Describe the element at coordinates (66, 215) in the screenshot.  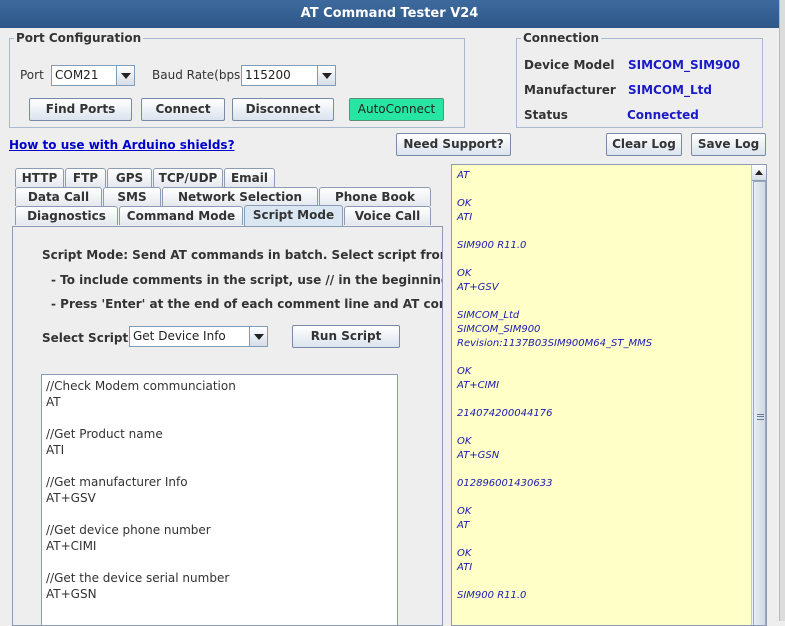
I see `tab-diagnostics: Diagnostics` at that location.